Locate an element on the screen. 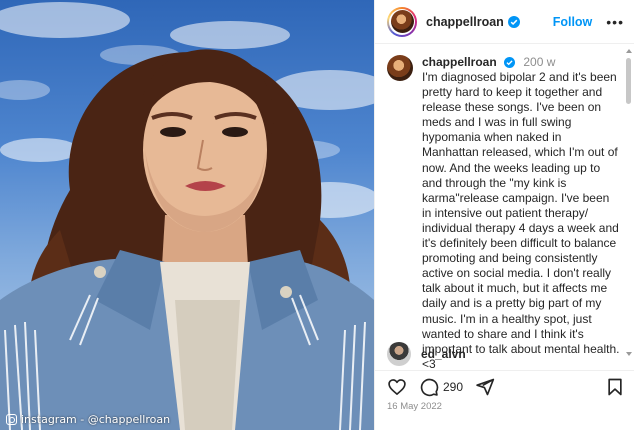  post-header: chappellroan Follow ••• is located at coordinates (504, 22).